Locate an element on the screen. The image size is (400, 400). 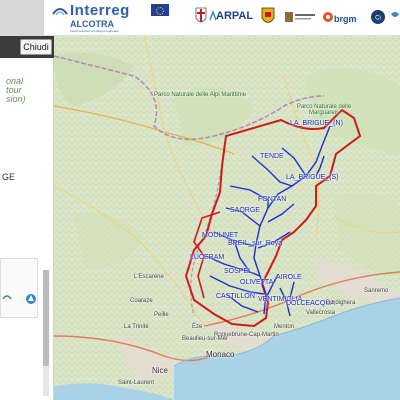
close-button: Chiudi is located at coordinates (36, 47).